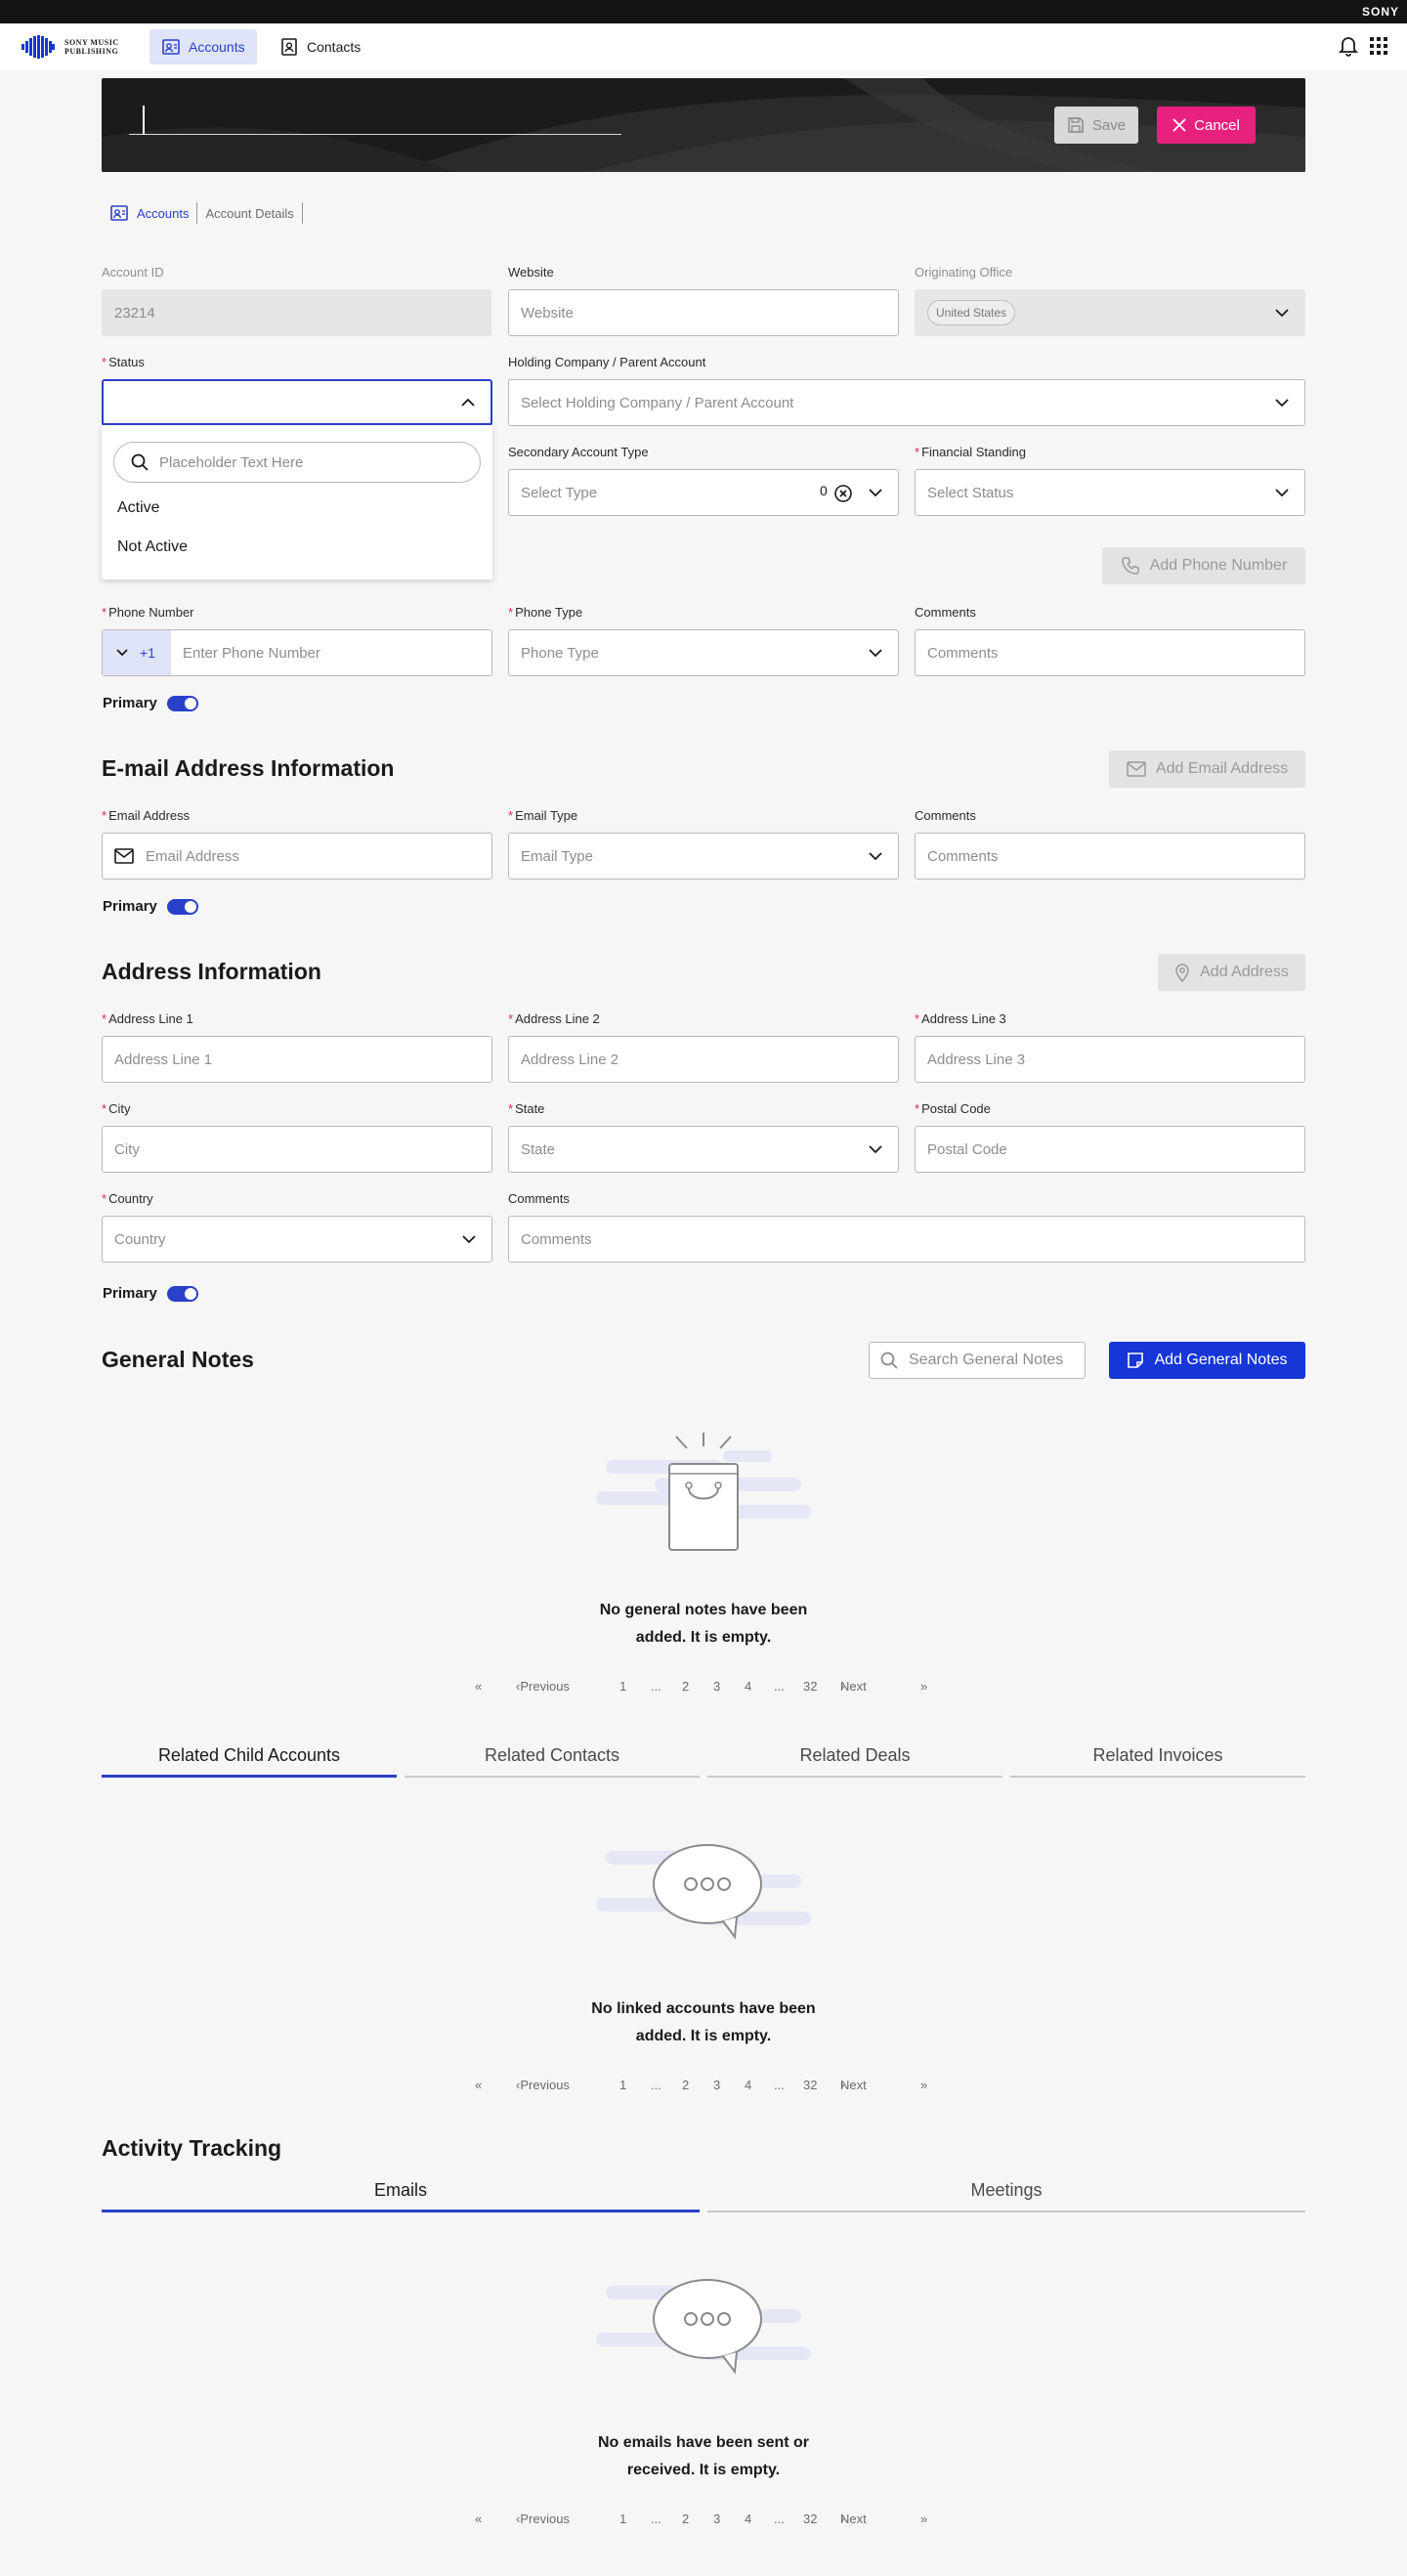 This screenshot has width=1407, height=2576. What do you see at coordinates (297, 1059) in the screenshot?
I see `address-line1-input: Address Line 1` at bounding box center [297, 1059].